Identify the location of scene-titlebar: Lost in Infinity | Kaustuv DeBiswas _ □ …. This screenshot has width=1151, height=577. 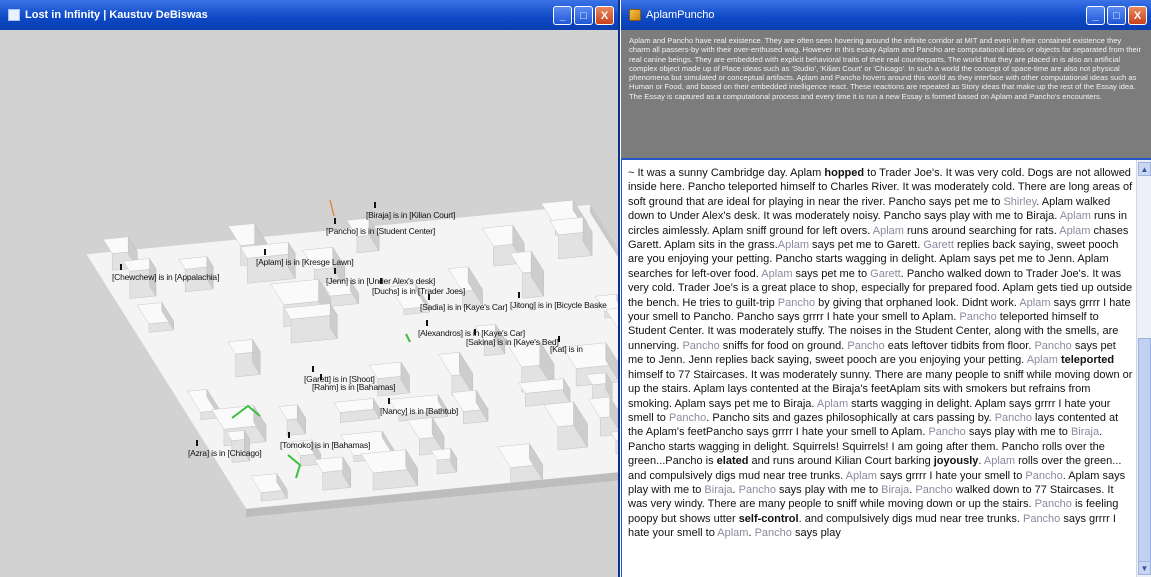
(309, 15).